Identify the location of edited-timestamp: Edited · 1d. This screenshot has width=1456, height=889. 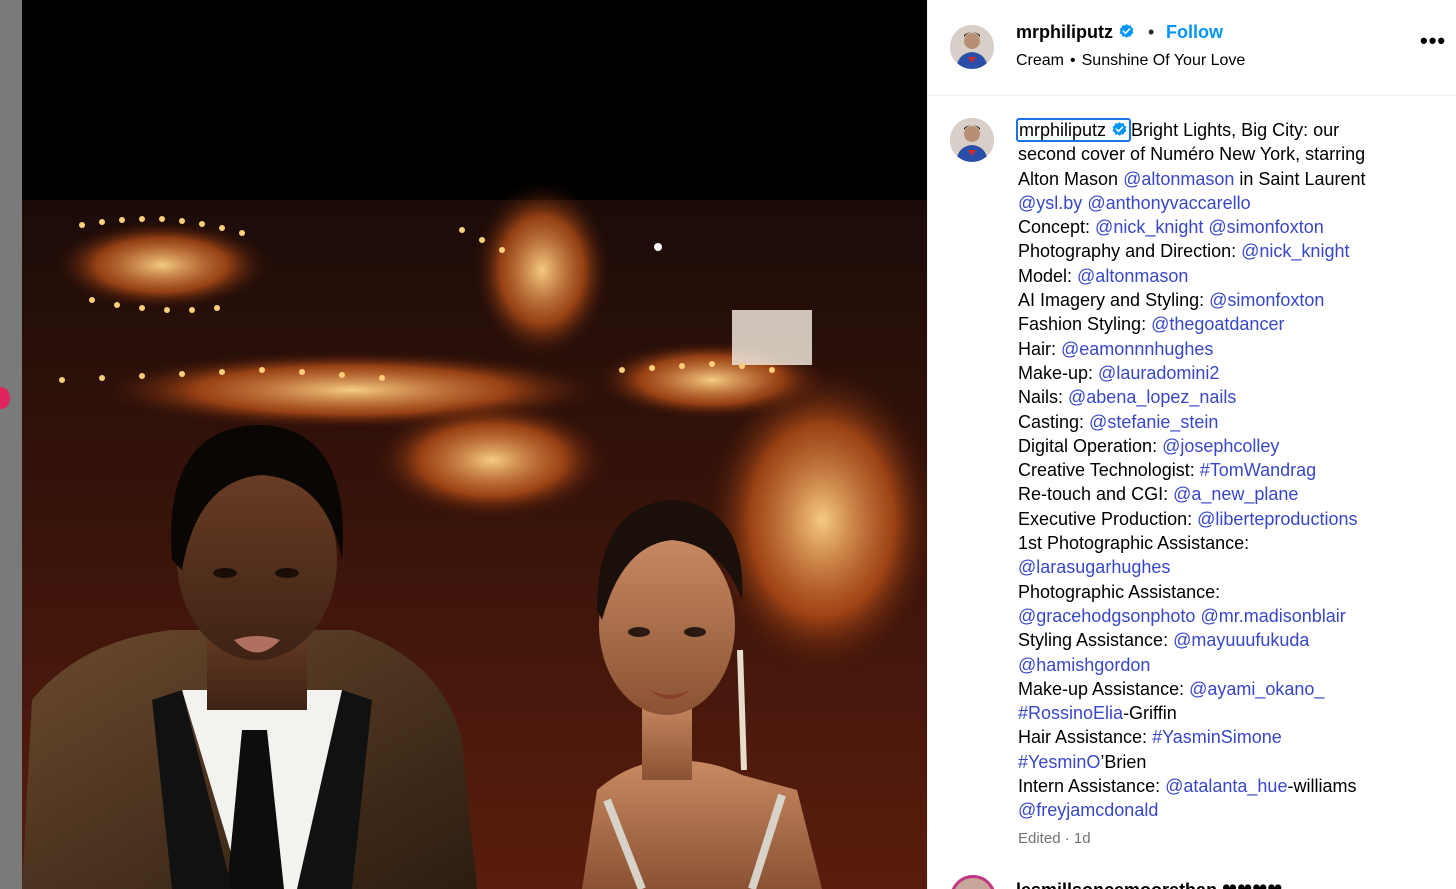
(1054, 838).